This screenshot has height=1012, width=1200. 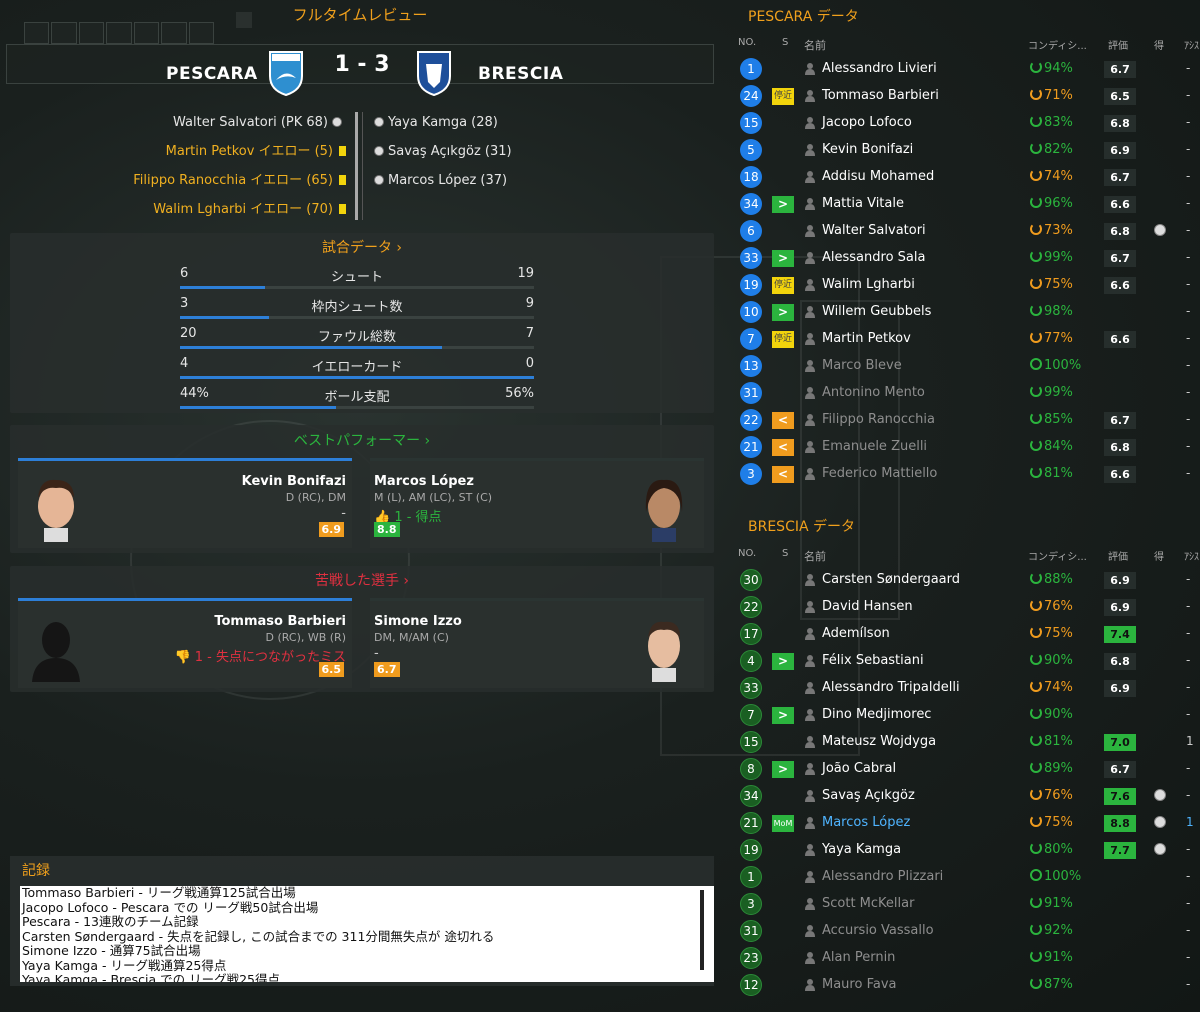 What do you see at coordinates (962, 366) in the screenshot?
I see `player-row: 13 Marco Bleve 100% -` at bounding box center [962, 366].